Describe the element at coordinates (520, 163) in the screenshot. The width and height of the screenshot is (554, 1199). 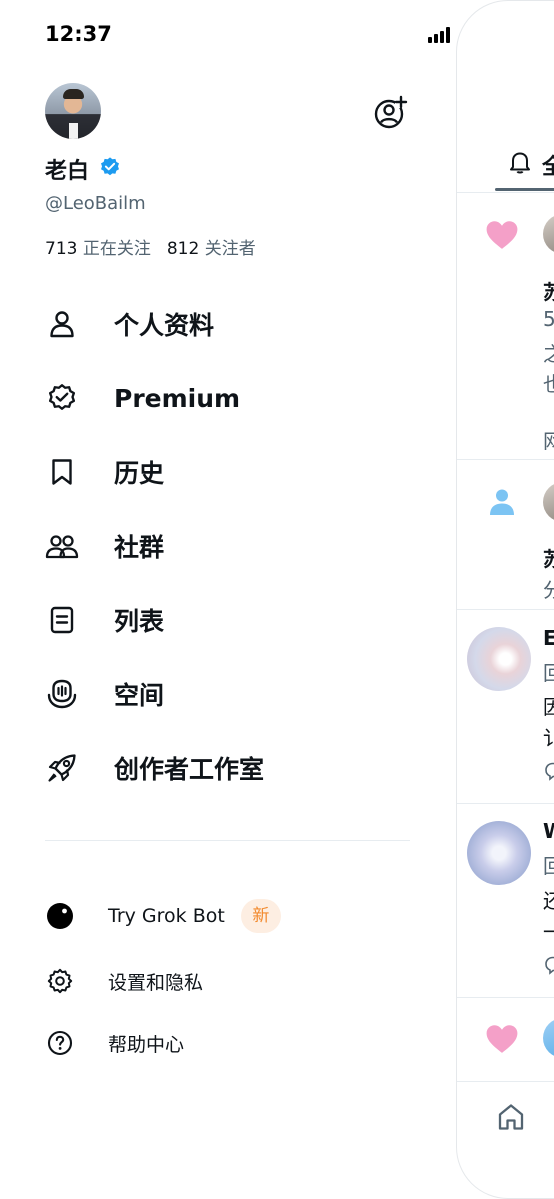
I see `bell-icon` at that location.